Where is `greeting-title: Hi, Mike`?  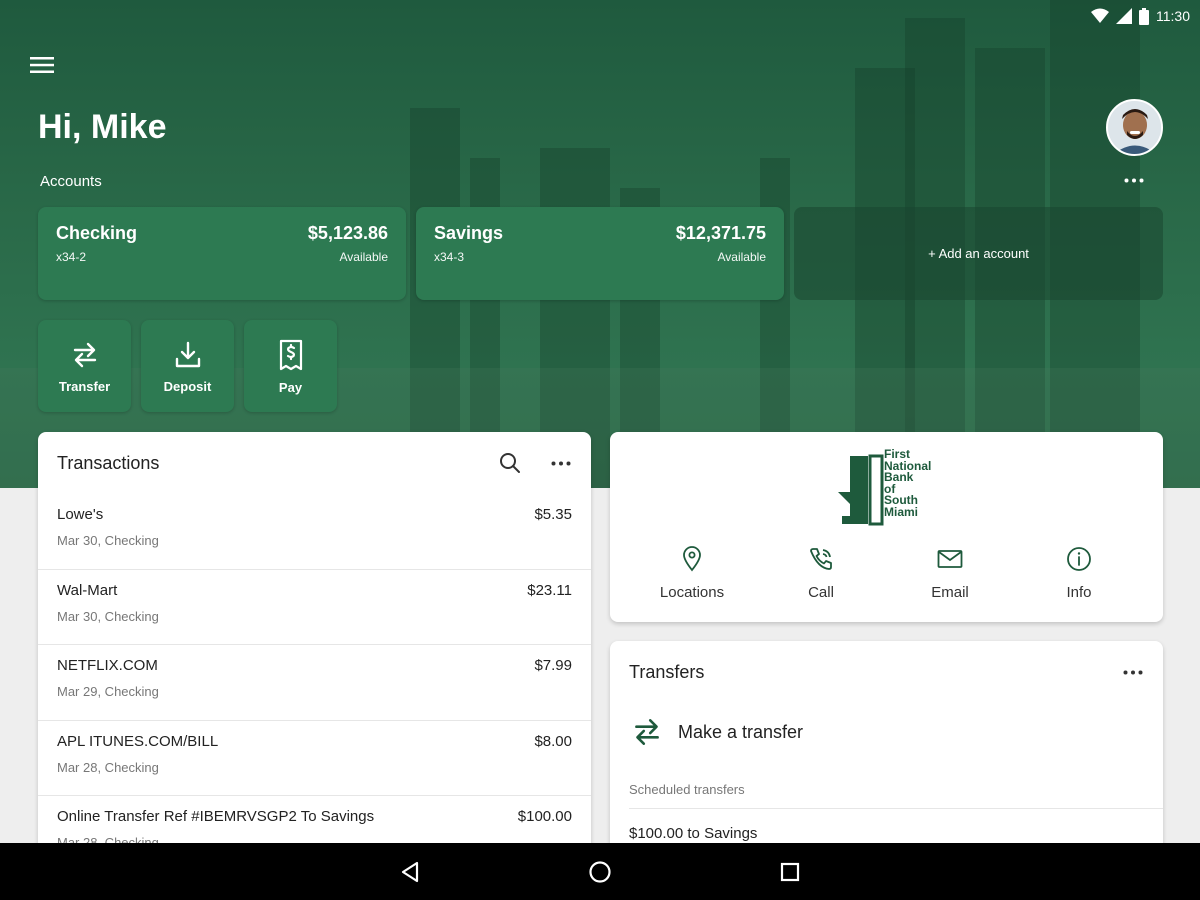 greeting-title: Hi, Mike is located at coordinates (102, 127).